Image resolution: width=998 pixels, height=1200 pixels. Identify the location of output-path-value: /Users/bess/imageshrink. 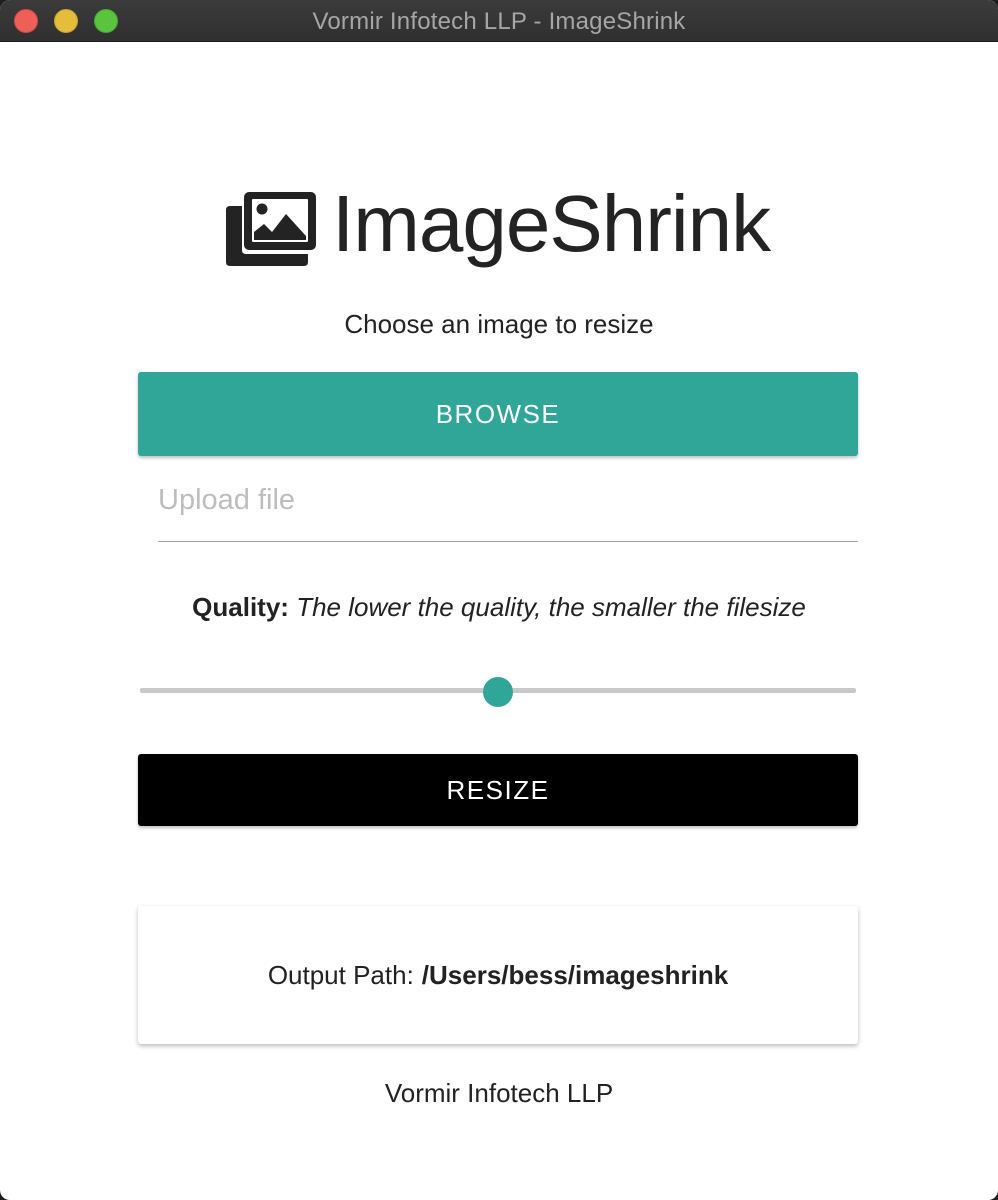
(575, 974).